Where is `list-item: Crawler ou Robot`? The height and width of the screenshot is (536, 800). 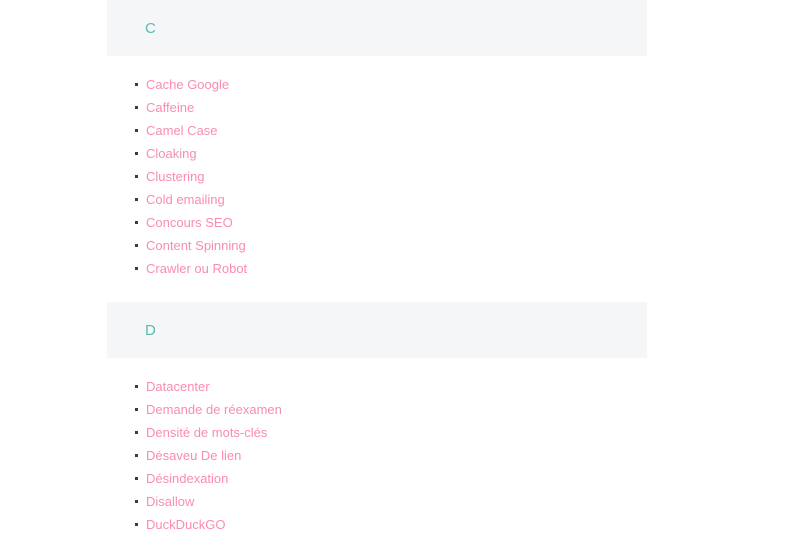
list-item: Crawler ou Robot is located at coordinates (400, 268).